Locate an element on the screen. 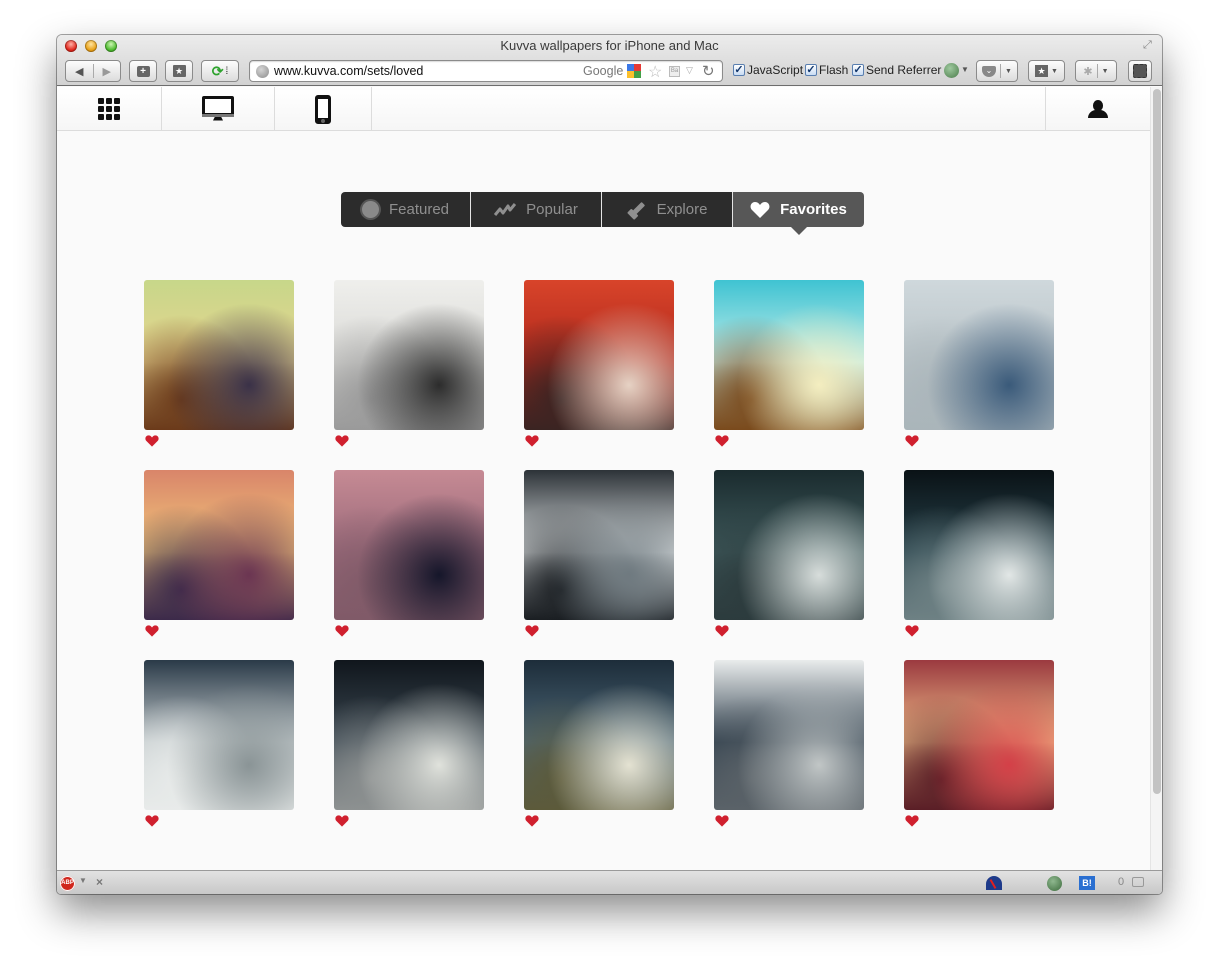 The width and height of the screenshot is (1219, 973). comment-count: 0 is located at coordinates (1121, 882).